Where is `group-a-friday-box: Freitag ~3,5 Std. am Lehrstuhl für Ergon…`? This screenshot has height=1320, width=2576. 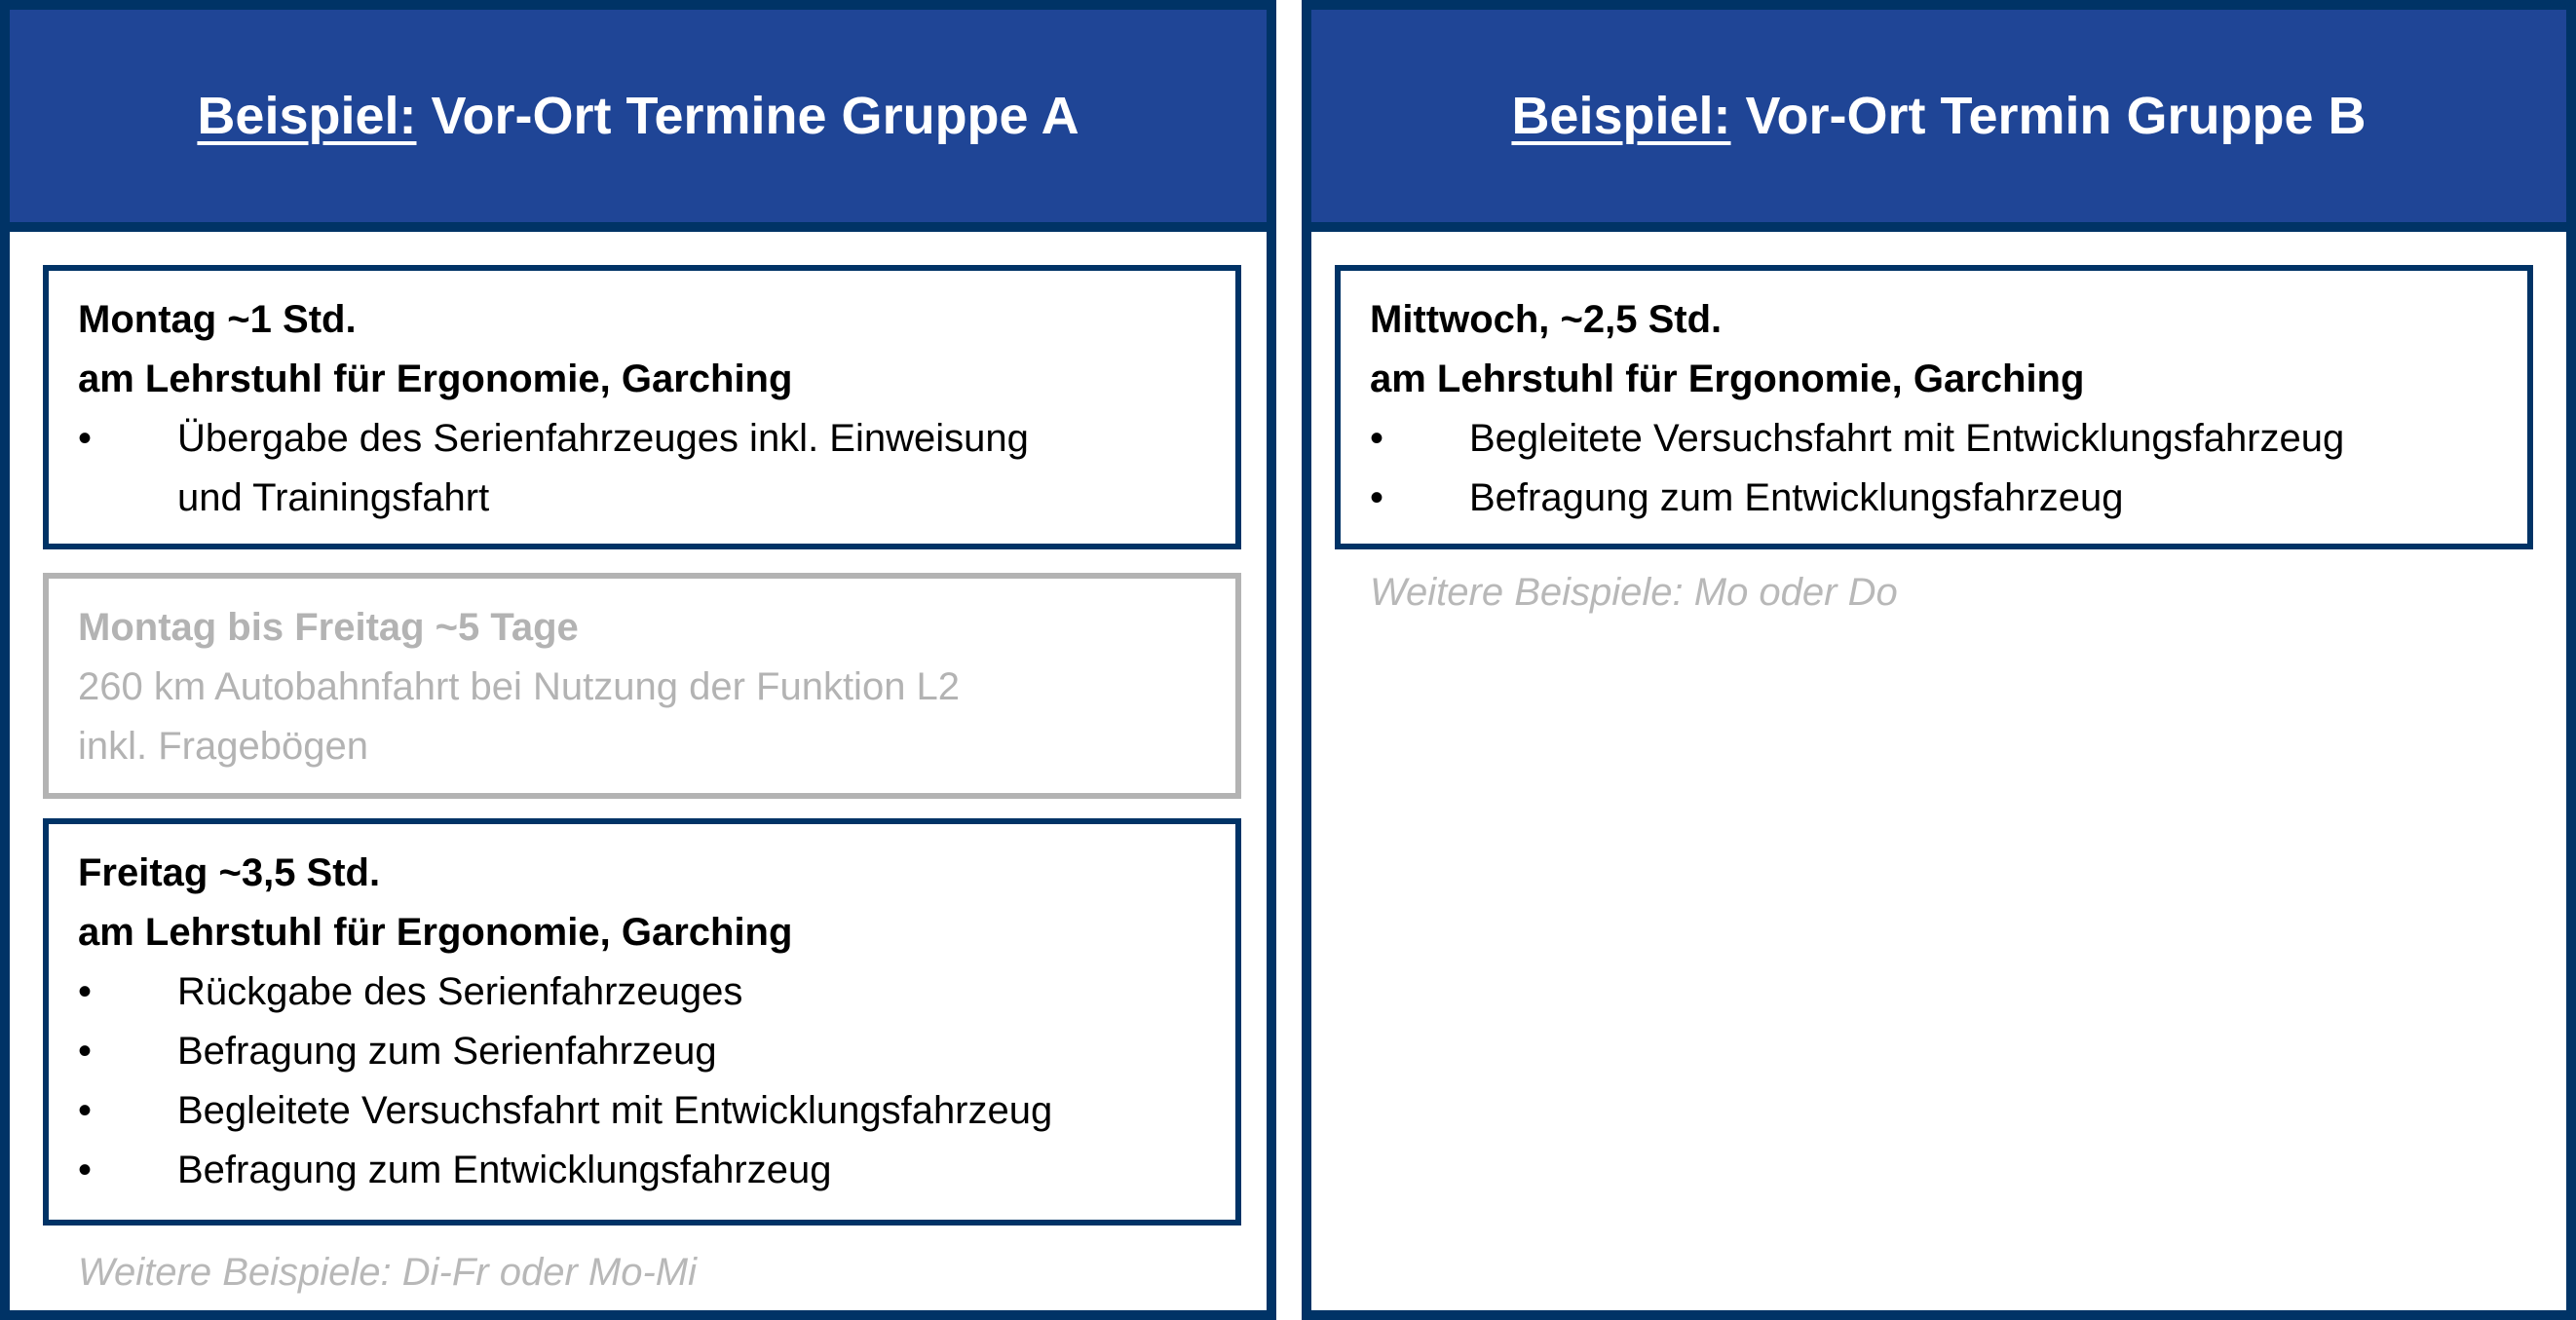 group-a-friday-box: Freitag ~3,5 Std. am Lehrstuhl für Ergon… is located at coordinates (642, 1022).